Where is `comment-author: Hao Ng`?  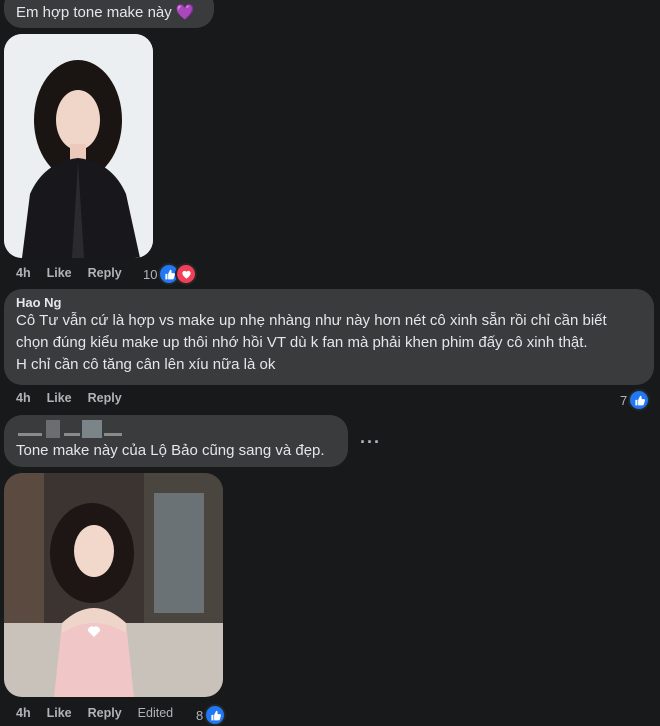 comment-author: Hao Ng is located at coordinates (335, 302).